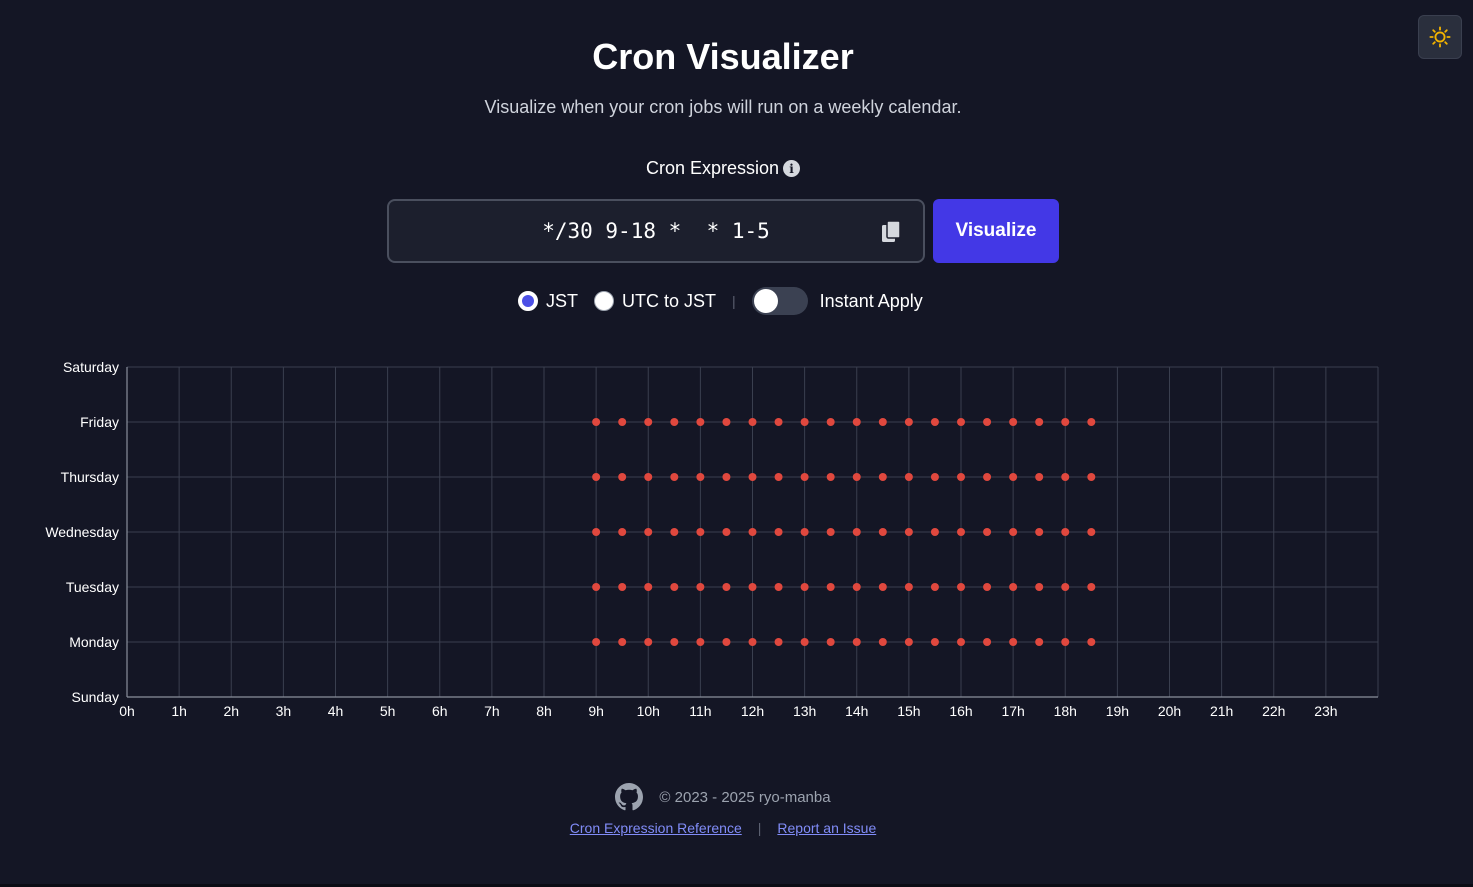  What do you see at coordinates (752, 711) in the screenshot?
I see `x-tick-label-12h: 12h` at bounding box center [752, 711].